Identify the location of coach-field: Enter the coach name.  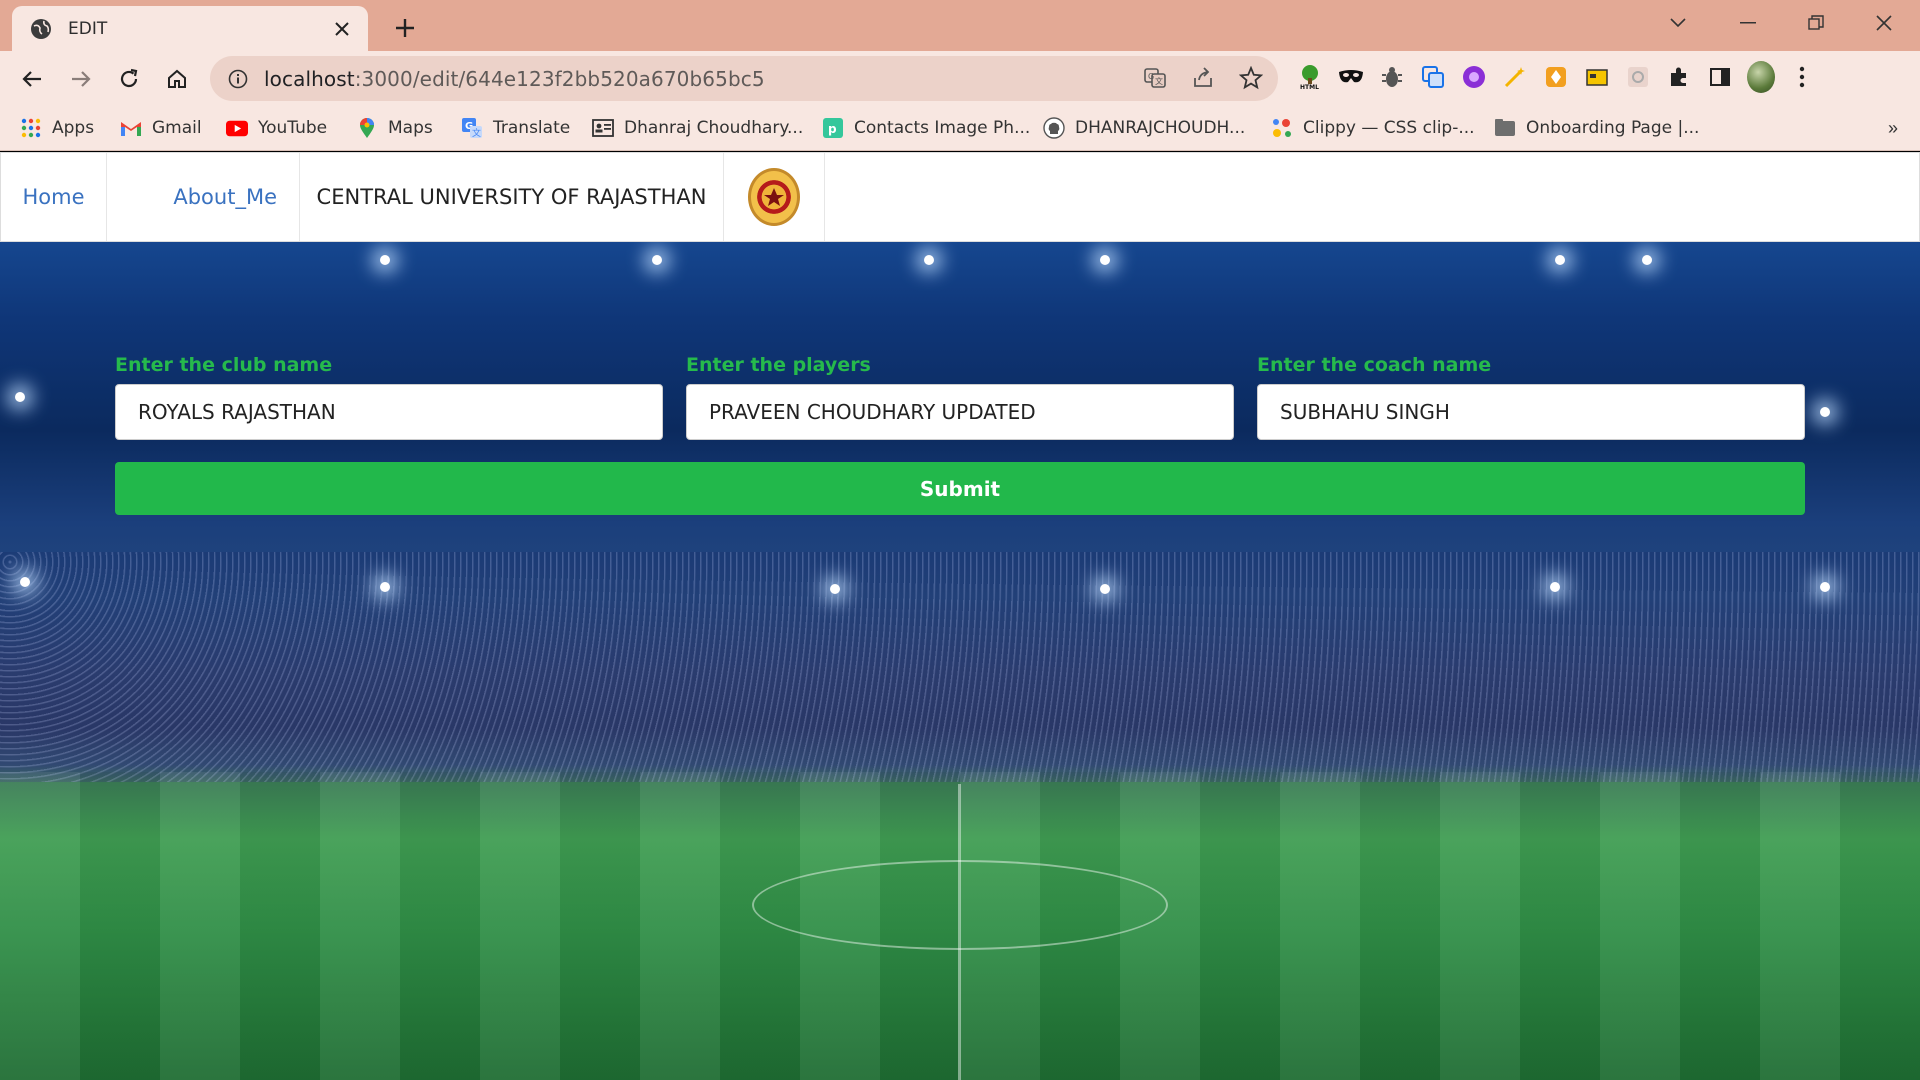
(1531, 396).